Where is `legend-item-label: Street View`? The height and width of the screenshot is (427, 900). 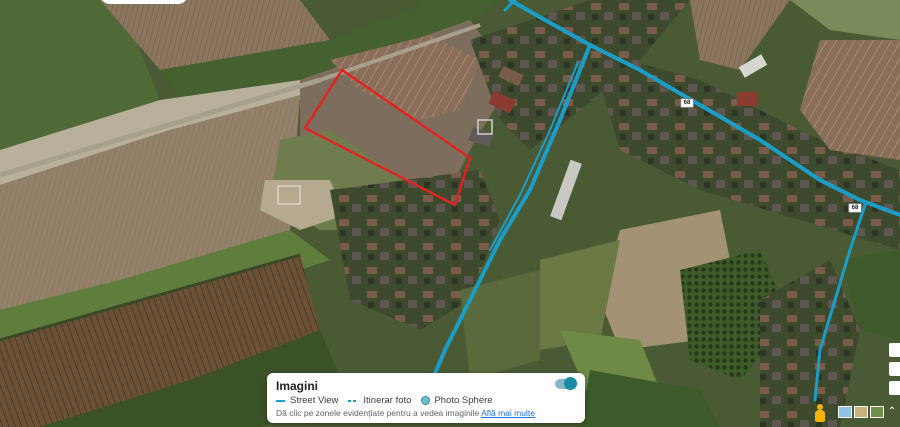
legend-item-label: Street View is located at coordinates (314, 400).